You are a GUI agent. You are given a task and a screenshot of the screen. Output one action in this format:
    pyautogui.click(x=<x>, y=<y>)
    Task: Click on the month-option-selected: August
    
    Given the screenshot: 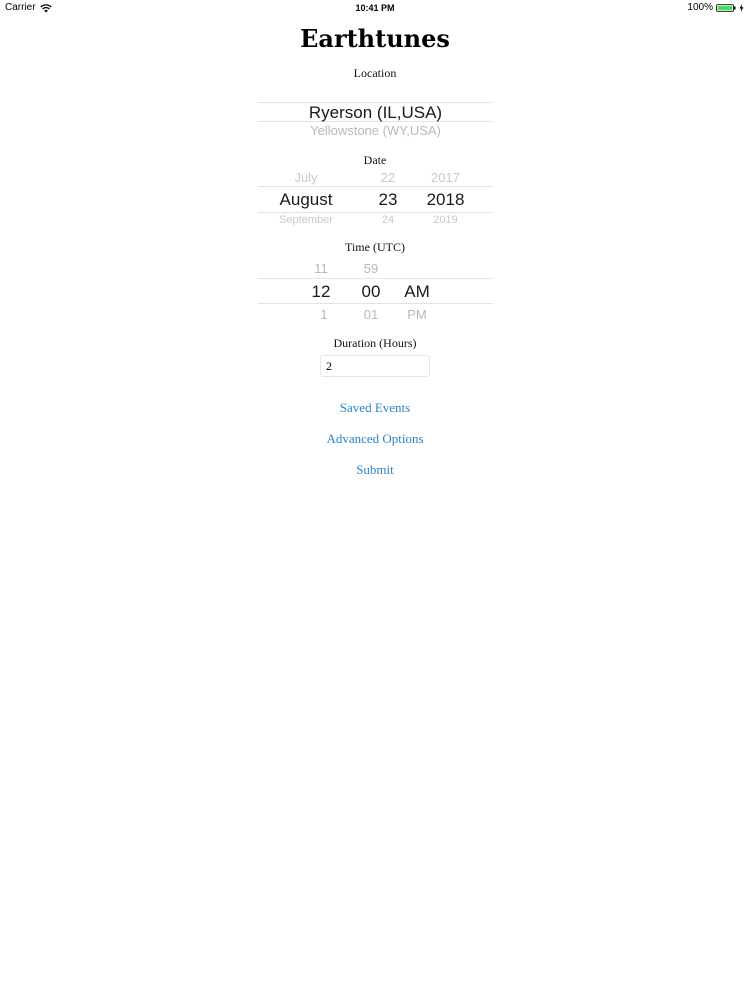 What is the action you would take?
    pyautogui.click(x=306, y=200)
    